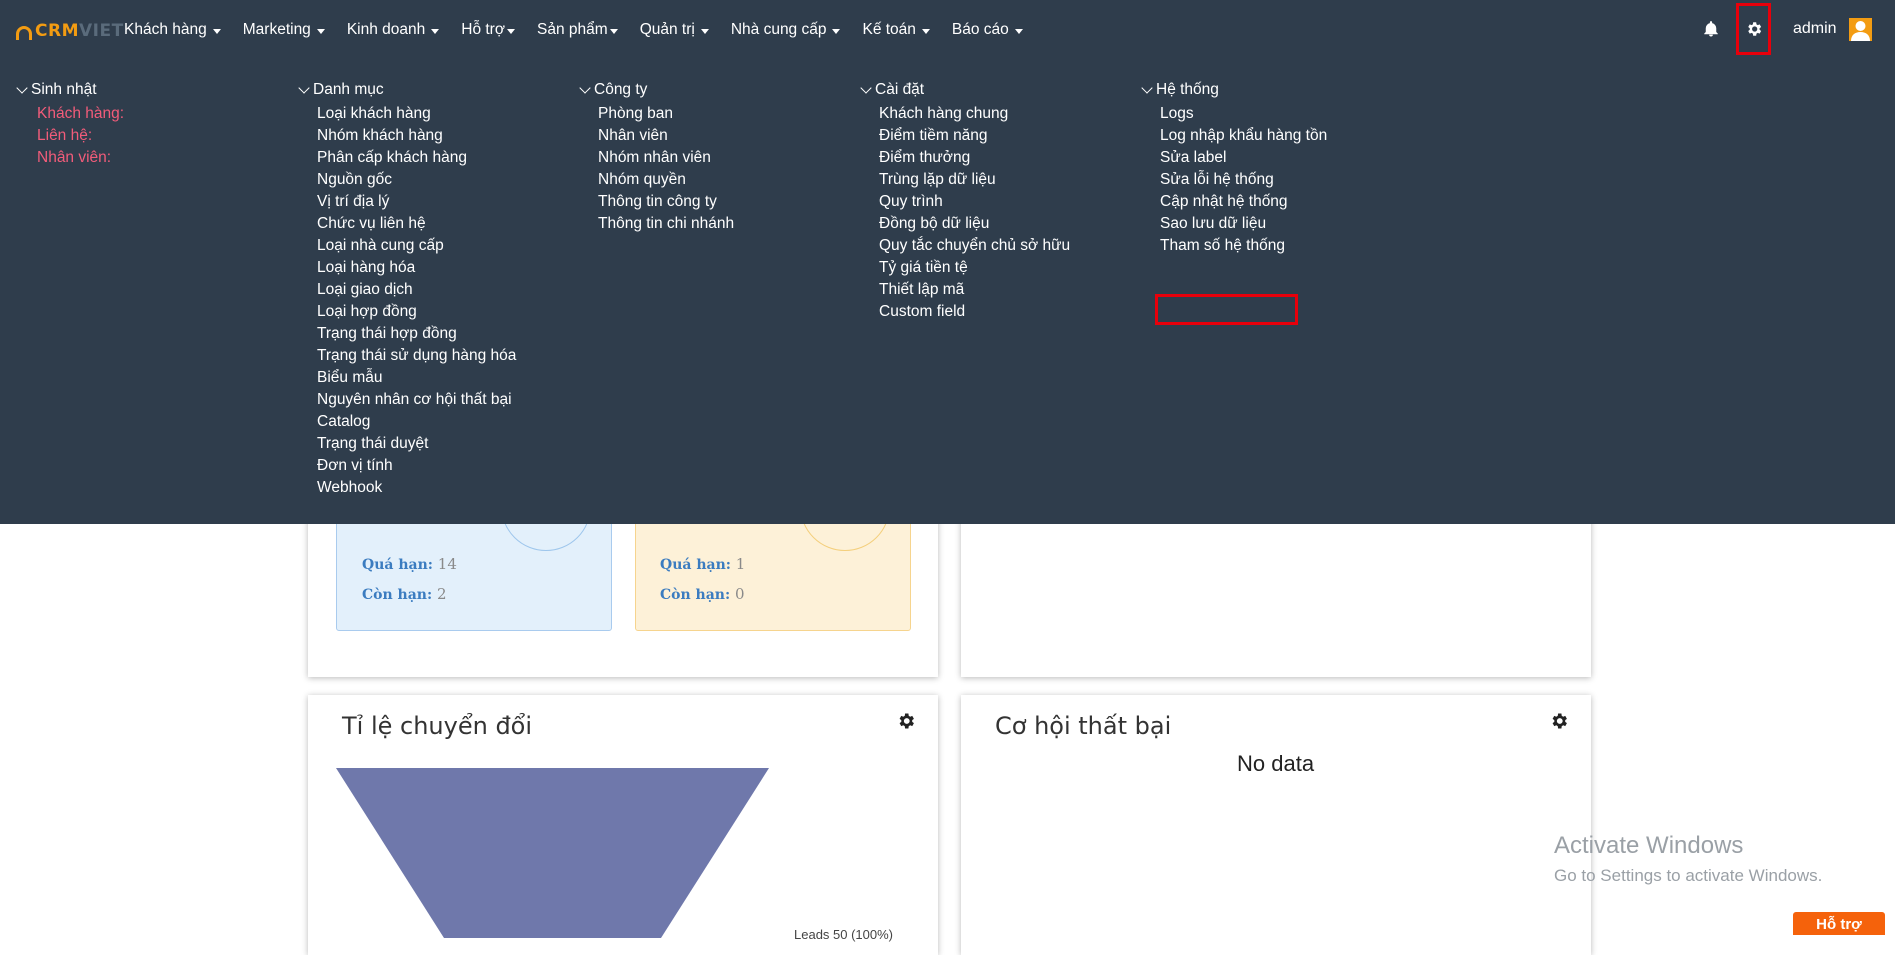 The height and width of the screenshot is (955, 1895). I want to click on menu-link: Chức vụ liên hệ, so click(416, 224).